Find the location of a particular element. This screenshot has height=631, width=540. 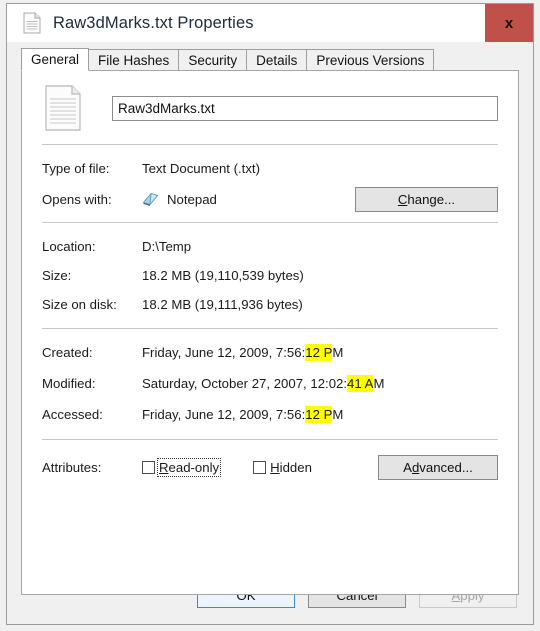

close-button: x is located at coordinates (509, 23).